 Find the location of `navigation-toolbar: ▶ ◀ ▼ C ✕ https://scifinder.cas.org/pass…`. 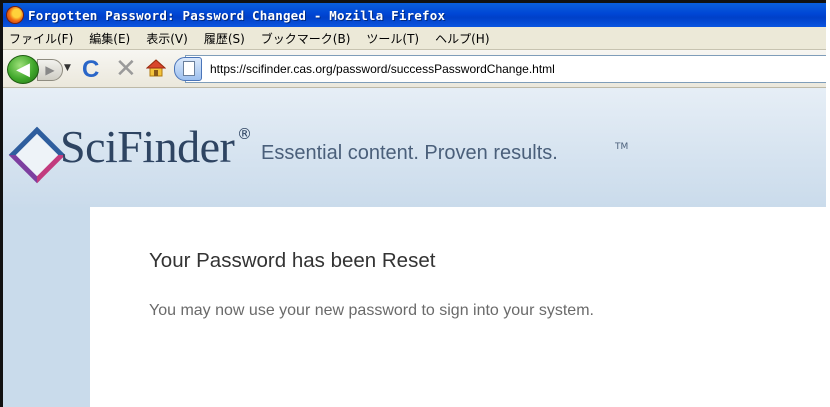

navigation-toolbar: ▶ ◀ ▼ C ✕ https://scifinder.cas.org/pass… is located at coordinates (414, 69).